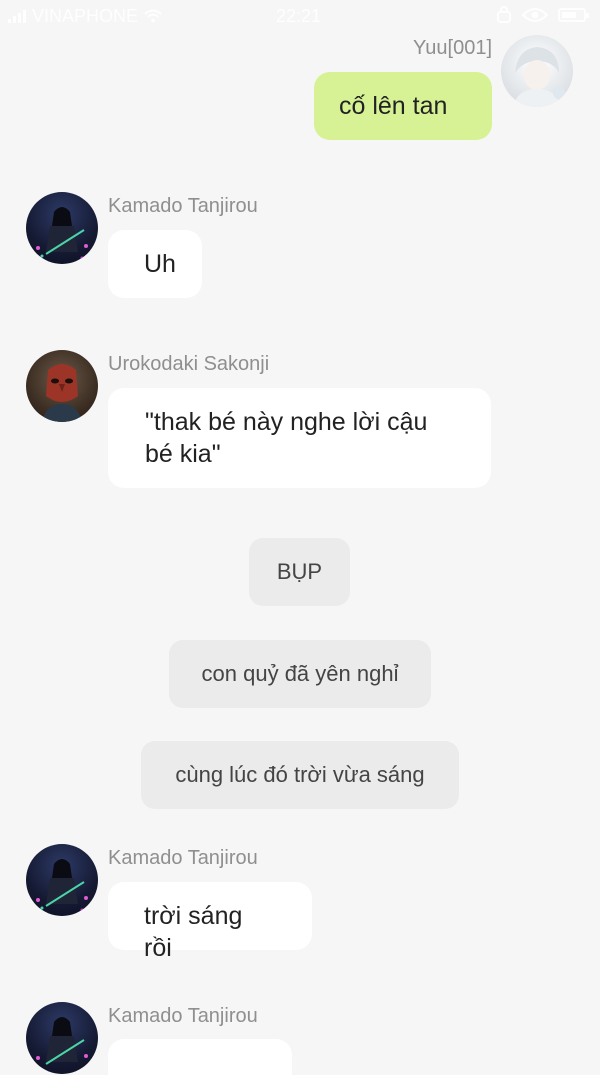 Image resolution: width=600 pixels, height=1075 pixels. I want to click on status-bar: VINAPHONE 22:21, so click(300, 16).